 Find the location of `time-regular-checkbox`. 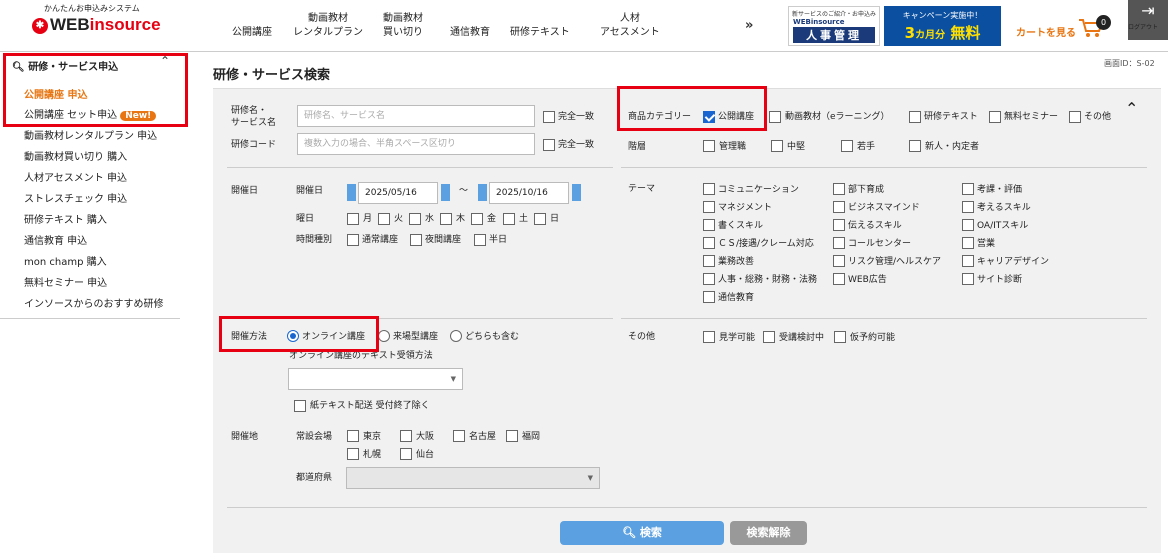

time-regular-checkbox is located at coordinates (353, 240).